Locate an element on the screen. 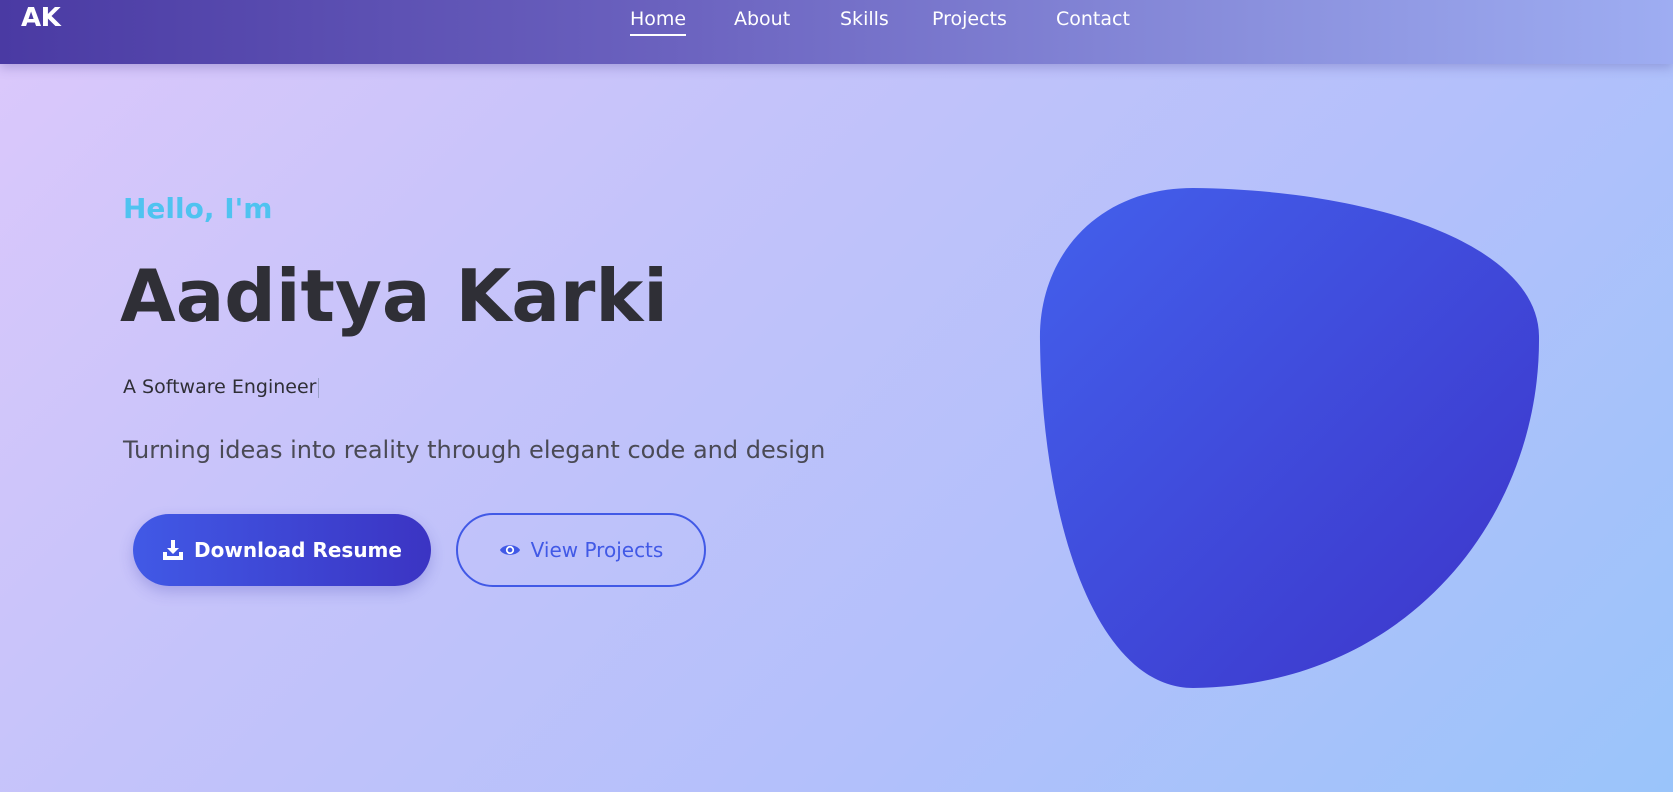 The image size is (1673, 792). nav-home: Home is located at coordinates (658, 22).